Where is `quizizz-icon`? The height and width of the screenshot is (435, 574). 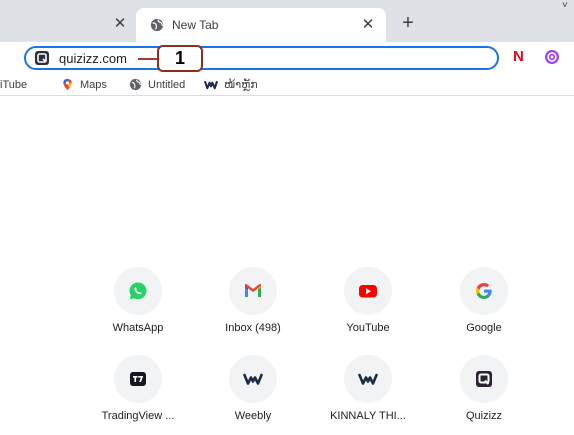
quizizz-icon is located at coordinates (484, 379).